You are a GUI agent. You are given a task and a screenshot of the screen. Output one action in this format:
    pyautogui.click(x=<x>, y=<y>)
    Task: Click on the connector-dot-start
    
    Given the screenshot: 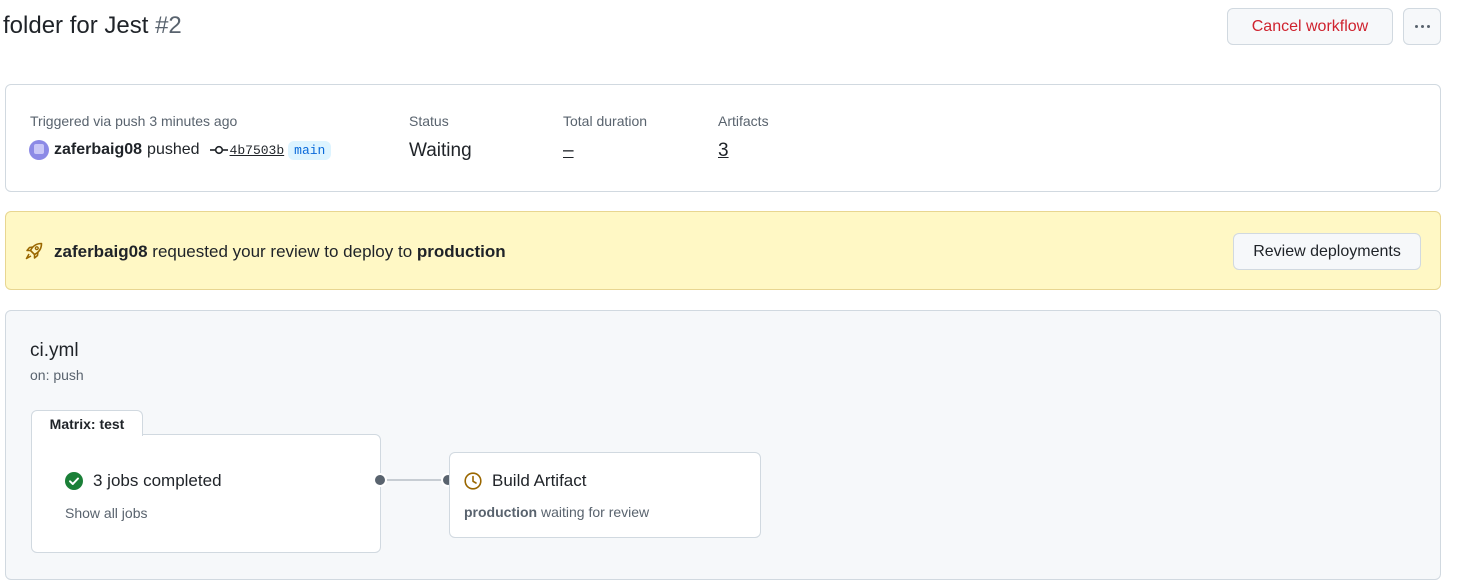 What is the action you would take?
    pyautogui.click(x=380, y=480)
    